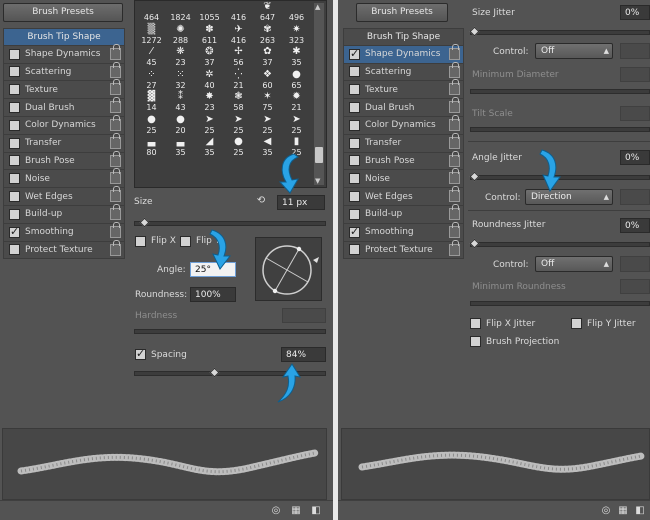 This screenshot has height=520, width=650. Describe the element at coordinates (296, 12) in the screenshot. I see `brush-tip-cell: 496` at that location.